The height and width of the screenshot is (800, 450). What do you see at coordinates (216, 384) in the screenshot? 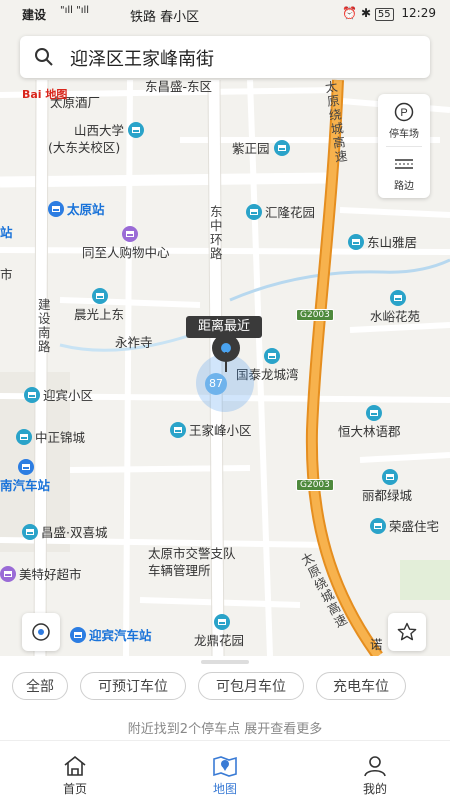
I see `parking-count-marker: 87` at bounding box center [216, 384].